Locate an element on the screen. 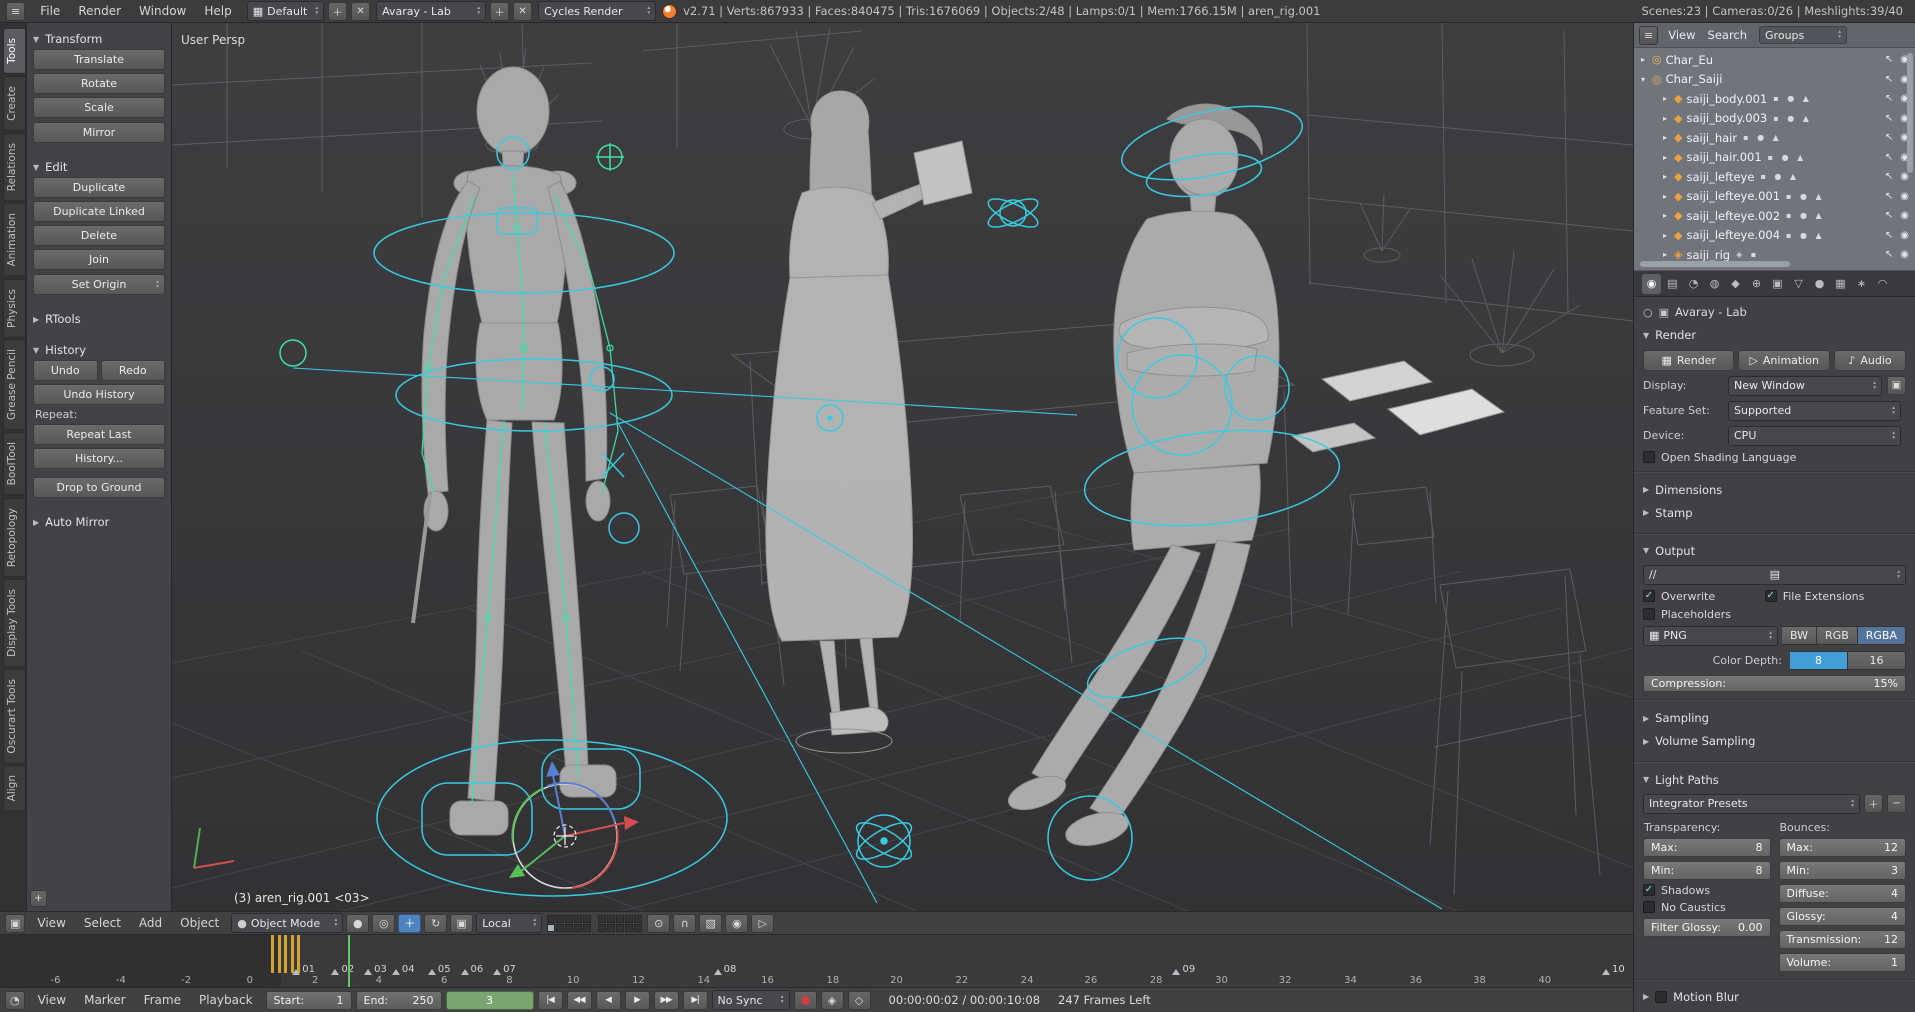 This screenshot has height=1012, width=1915. collapsed-panel-header: Sampling is located at coordinates (1774, 718).